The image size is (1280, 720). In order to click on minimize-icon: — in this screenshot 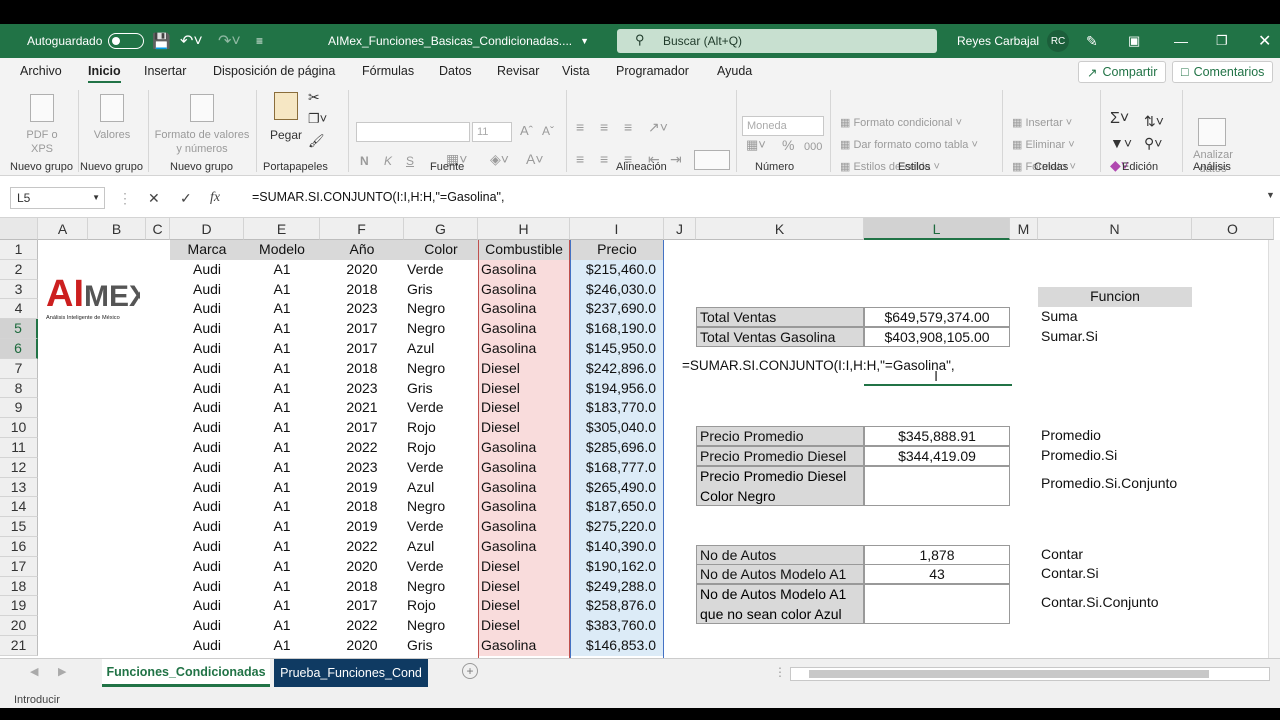, I will do `click(1181, 41)`.